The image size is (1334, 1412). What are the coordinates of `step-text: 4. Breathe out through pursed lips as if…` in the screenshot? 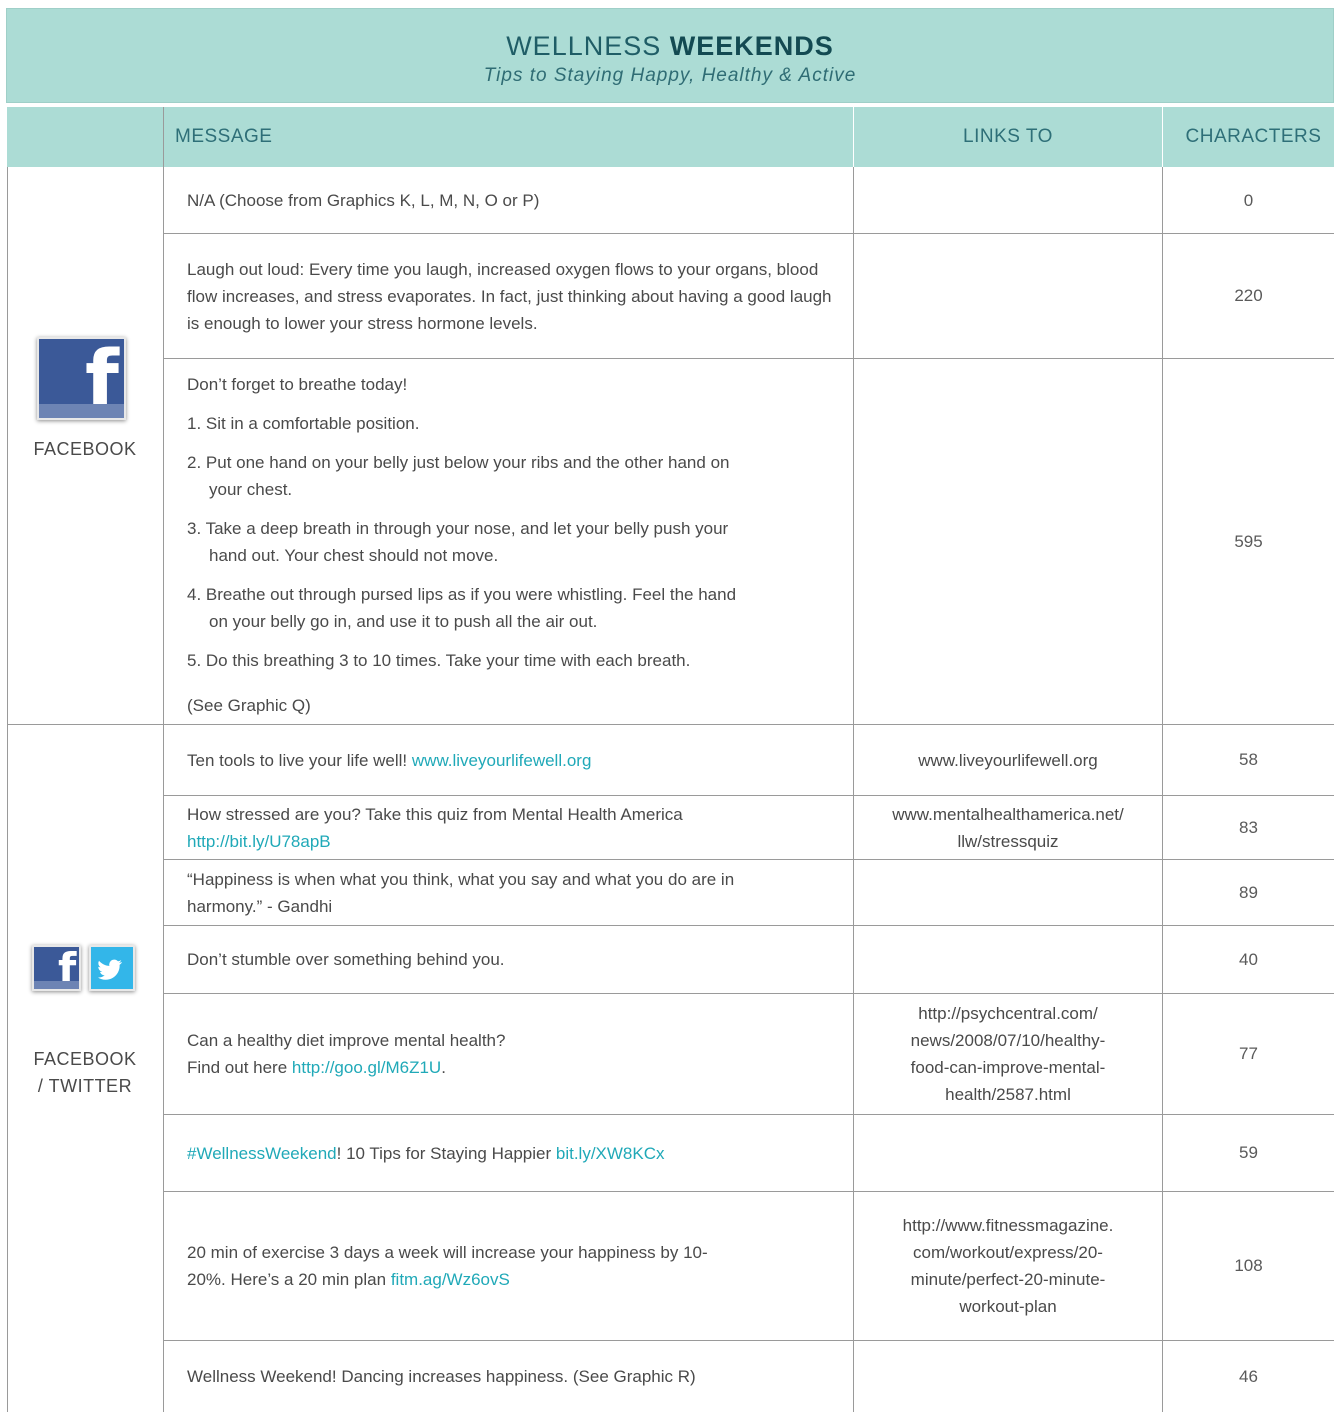 It's located at (462, 594).